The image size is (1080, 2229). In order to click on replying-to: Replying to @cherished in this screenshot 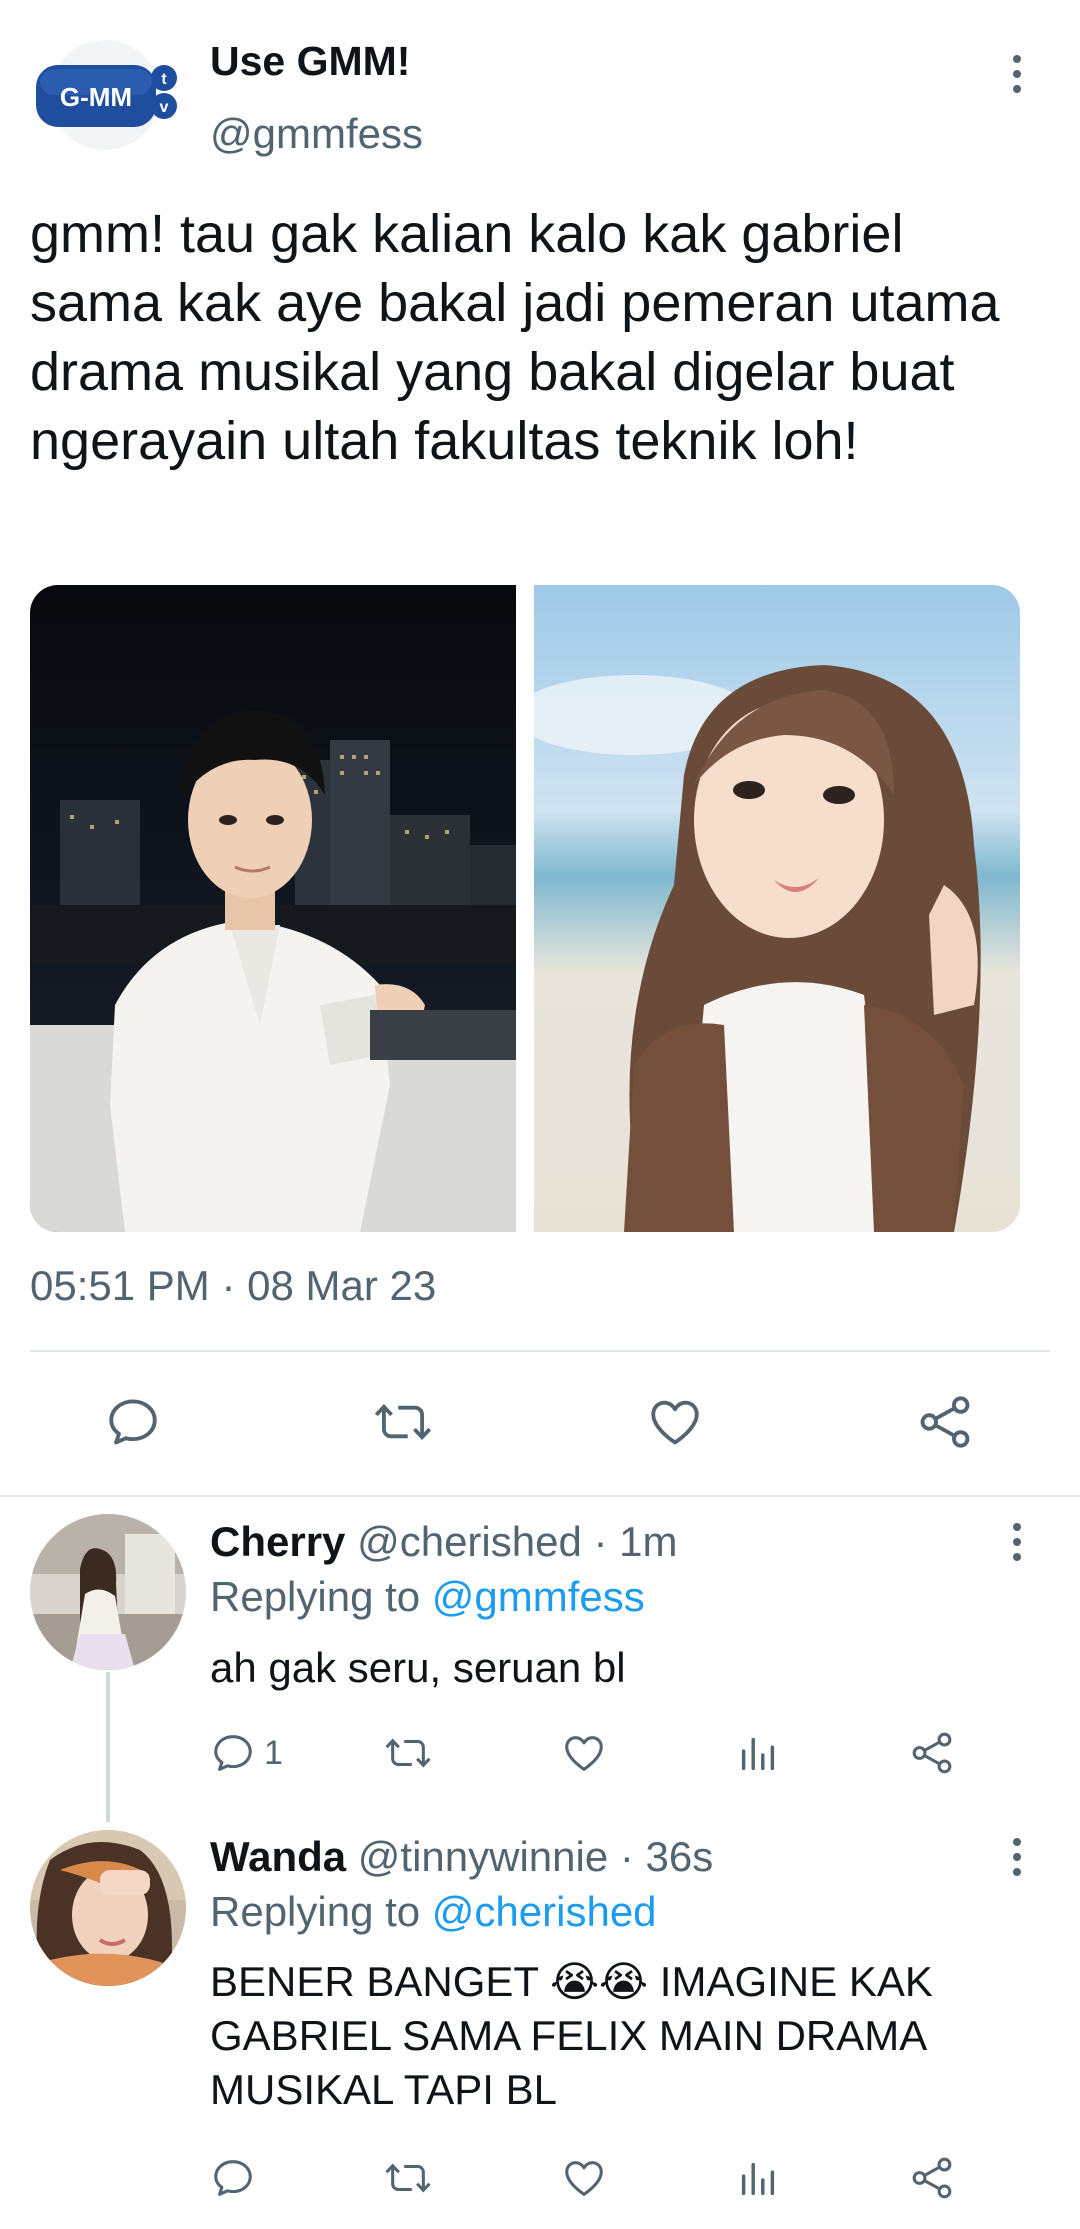, I will do `click(433, 1912)`.